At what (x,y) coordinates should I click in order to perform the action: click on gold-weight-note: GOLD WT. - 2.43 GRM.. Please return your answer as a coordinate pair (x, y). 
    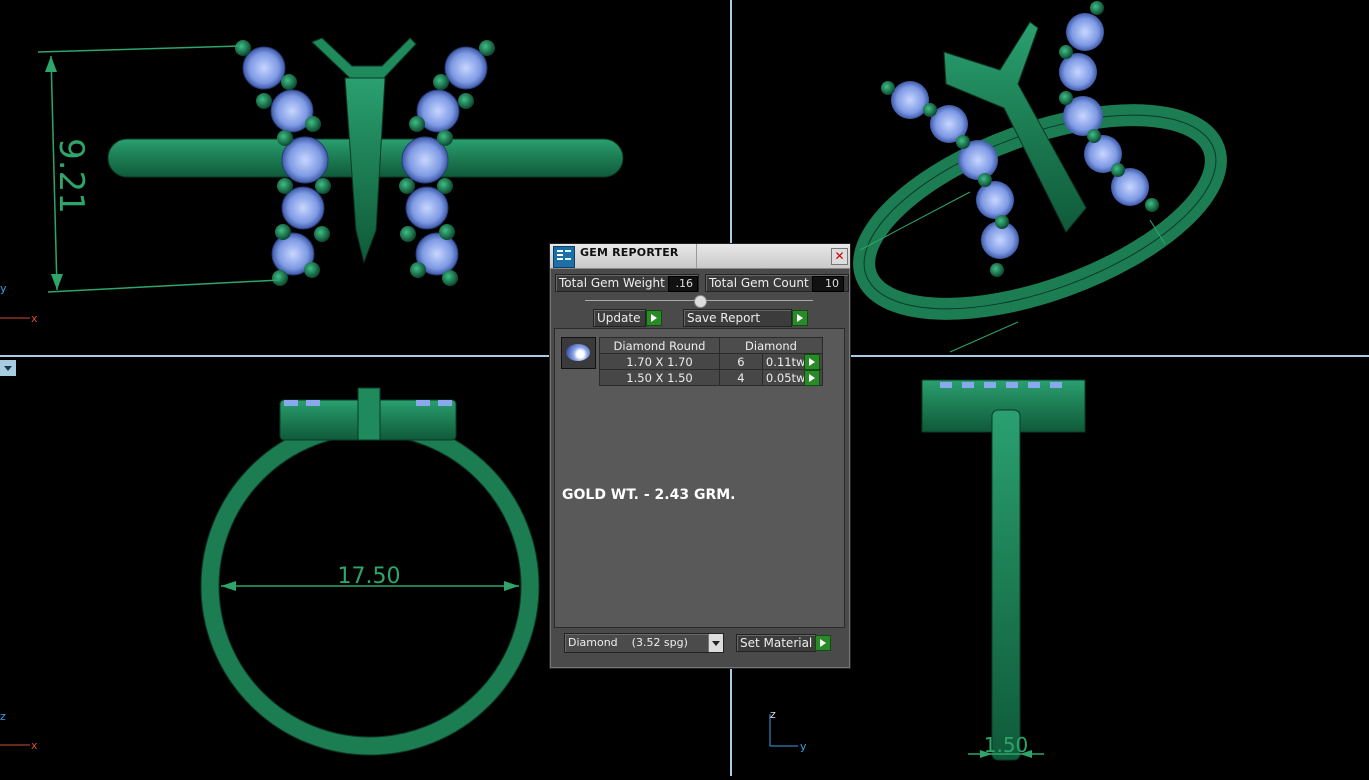
    Looking at the image, I should click on (649, 495).